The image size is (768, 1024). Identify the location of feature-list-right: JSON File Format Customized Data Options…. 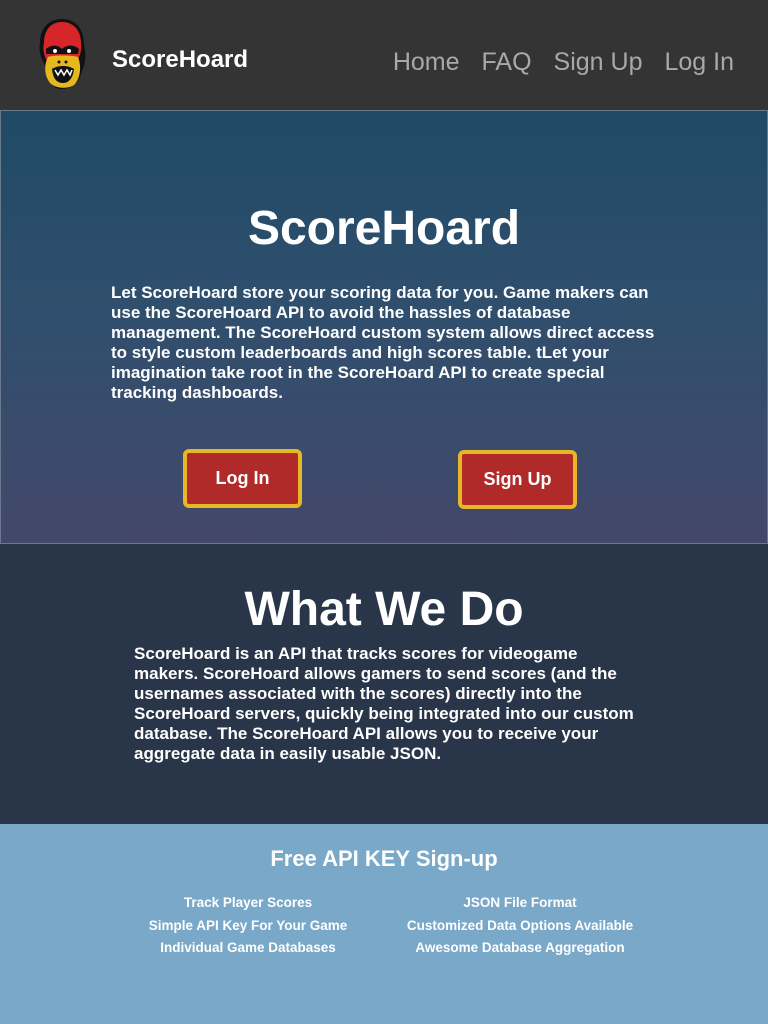
(520, 926).